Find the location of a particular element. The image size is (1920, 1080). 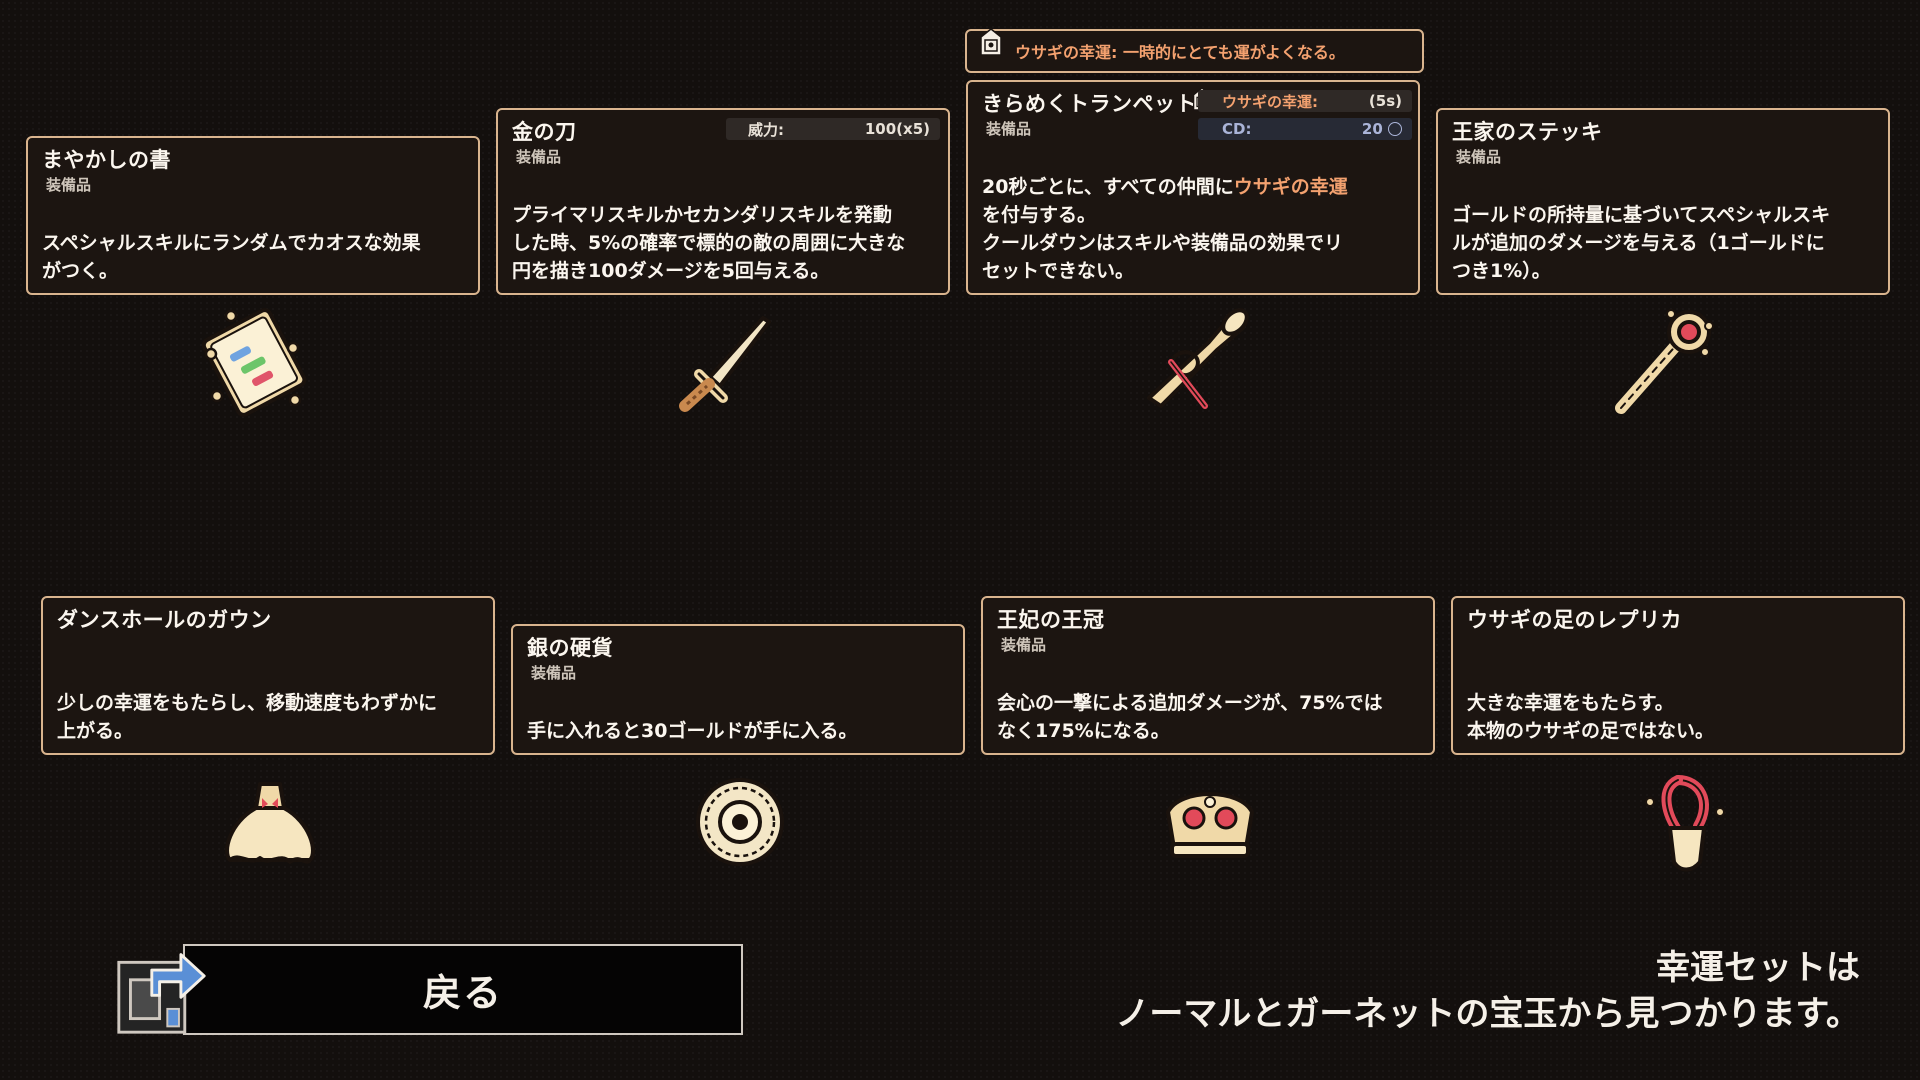

rabbit-tag-icon is located at coordinates (991, 42).